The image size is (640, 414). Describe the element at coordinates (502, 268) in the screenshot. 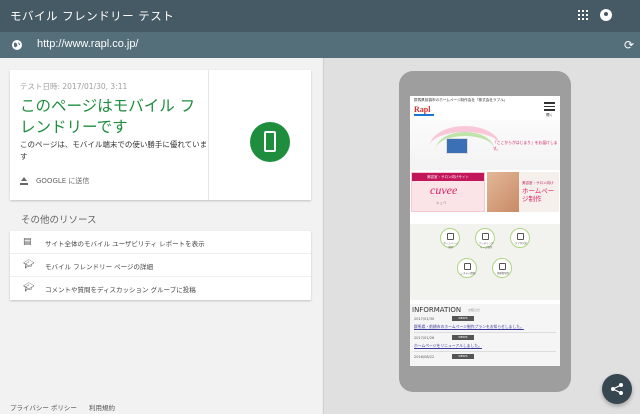

I see `service-icon-print: 印刷物制作` at that location.